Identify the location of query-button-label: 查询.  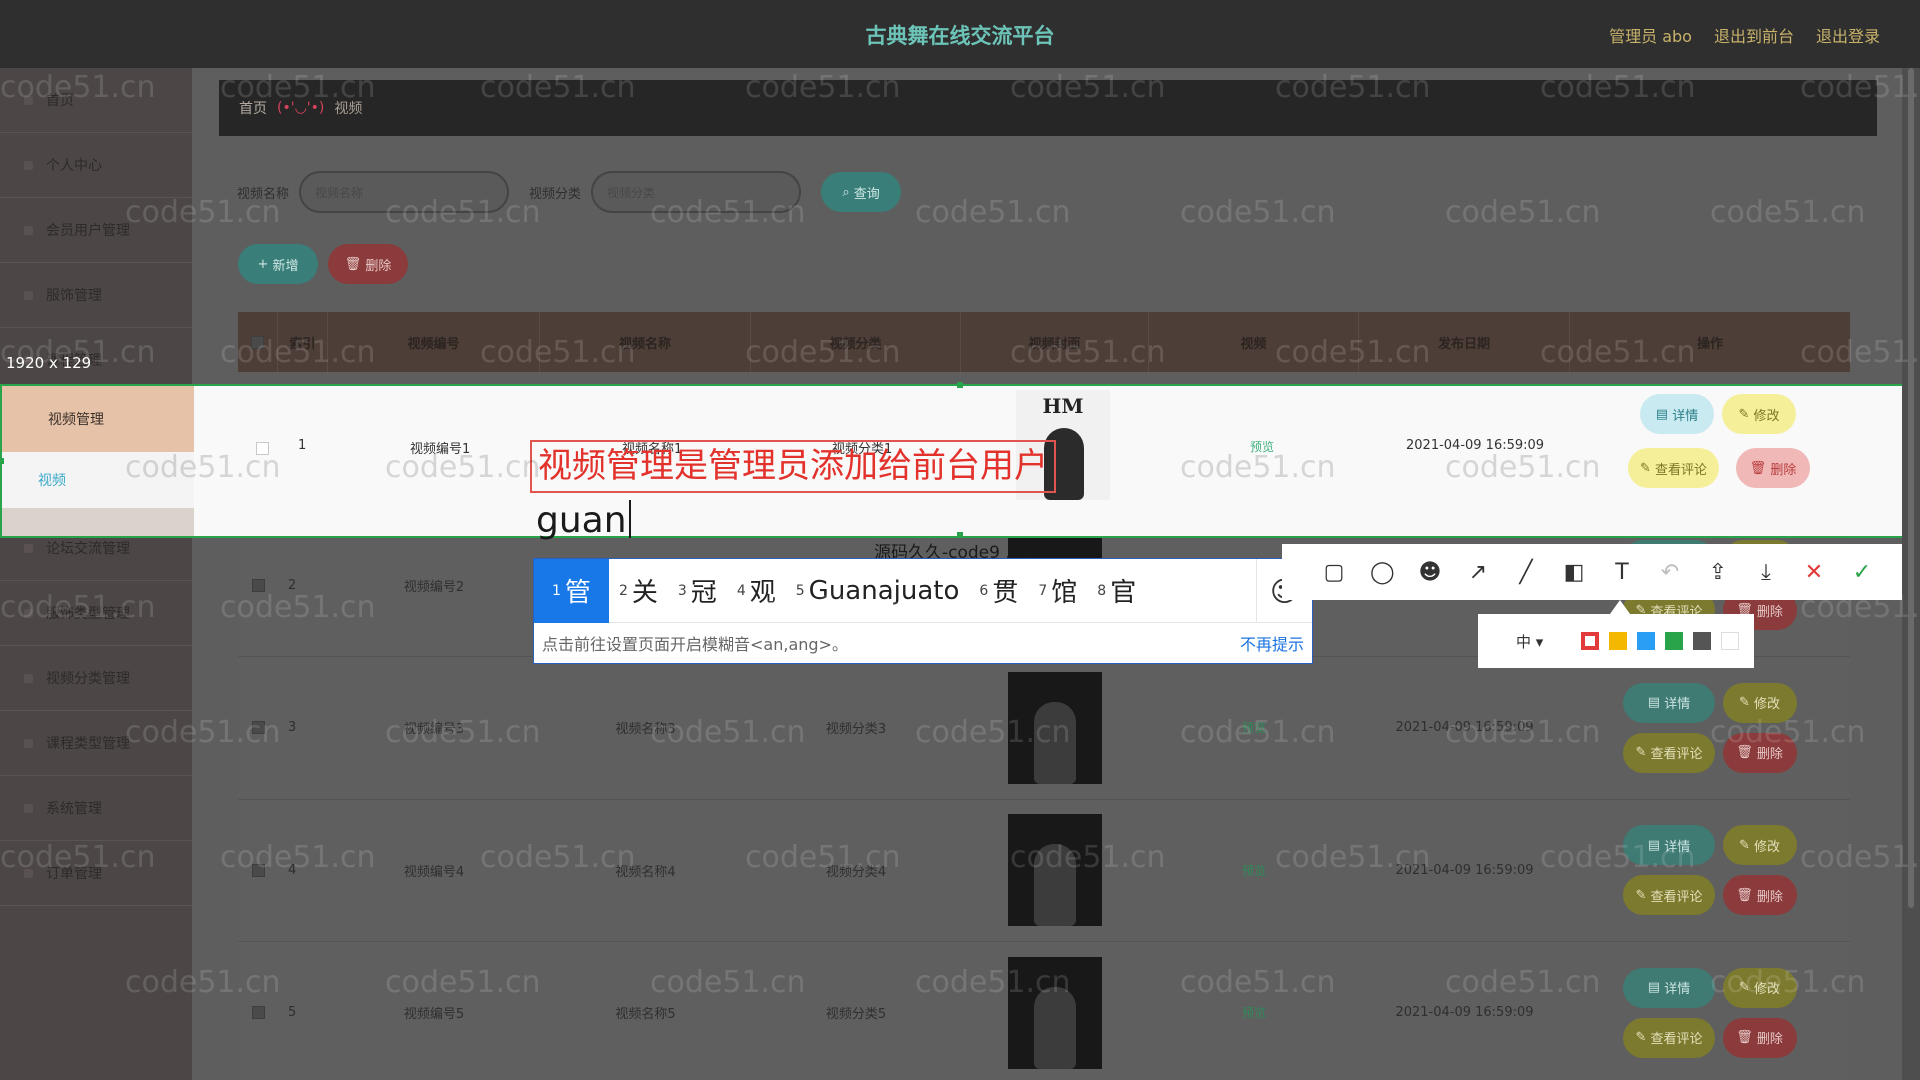
(866, 194).